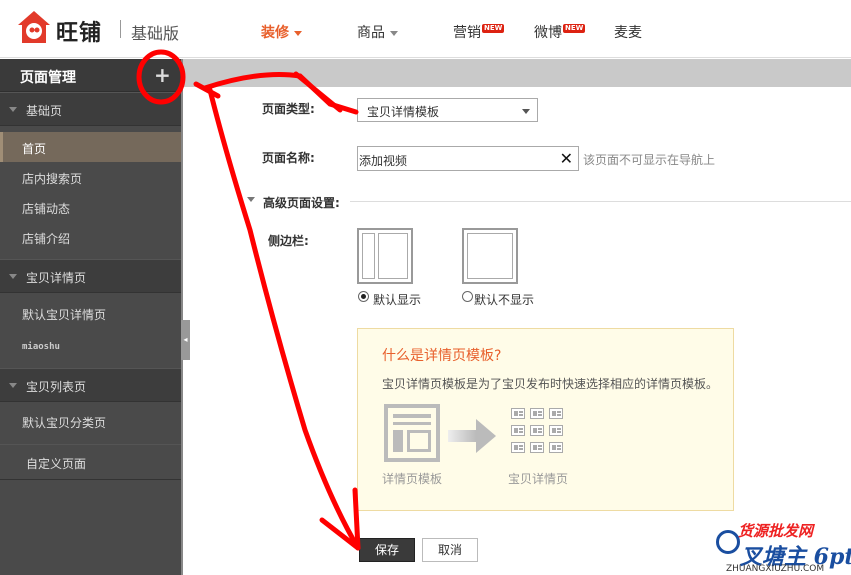 The image size is (851, 575). Describe the element at coordinates (728, 542) in the screenshot. I see `watermark-circle-icon` at that location.